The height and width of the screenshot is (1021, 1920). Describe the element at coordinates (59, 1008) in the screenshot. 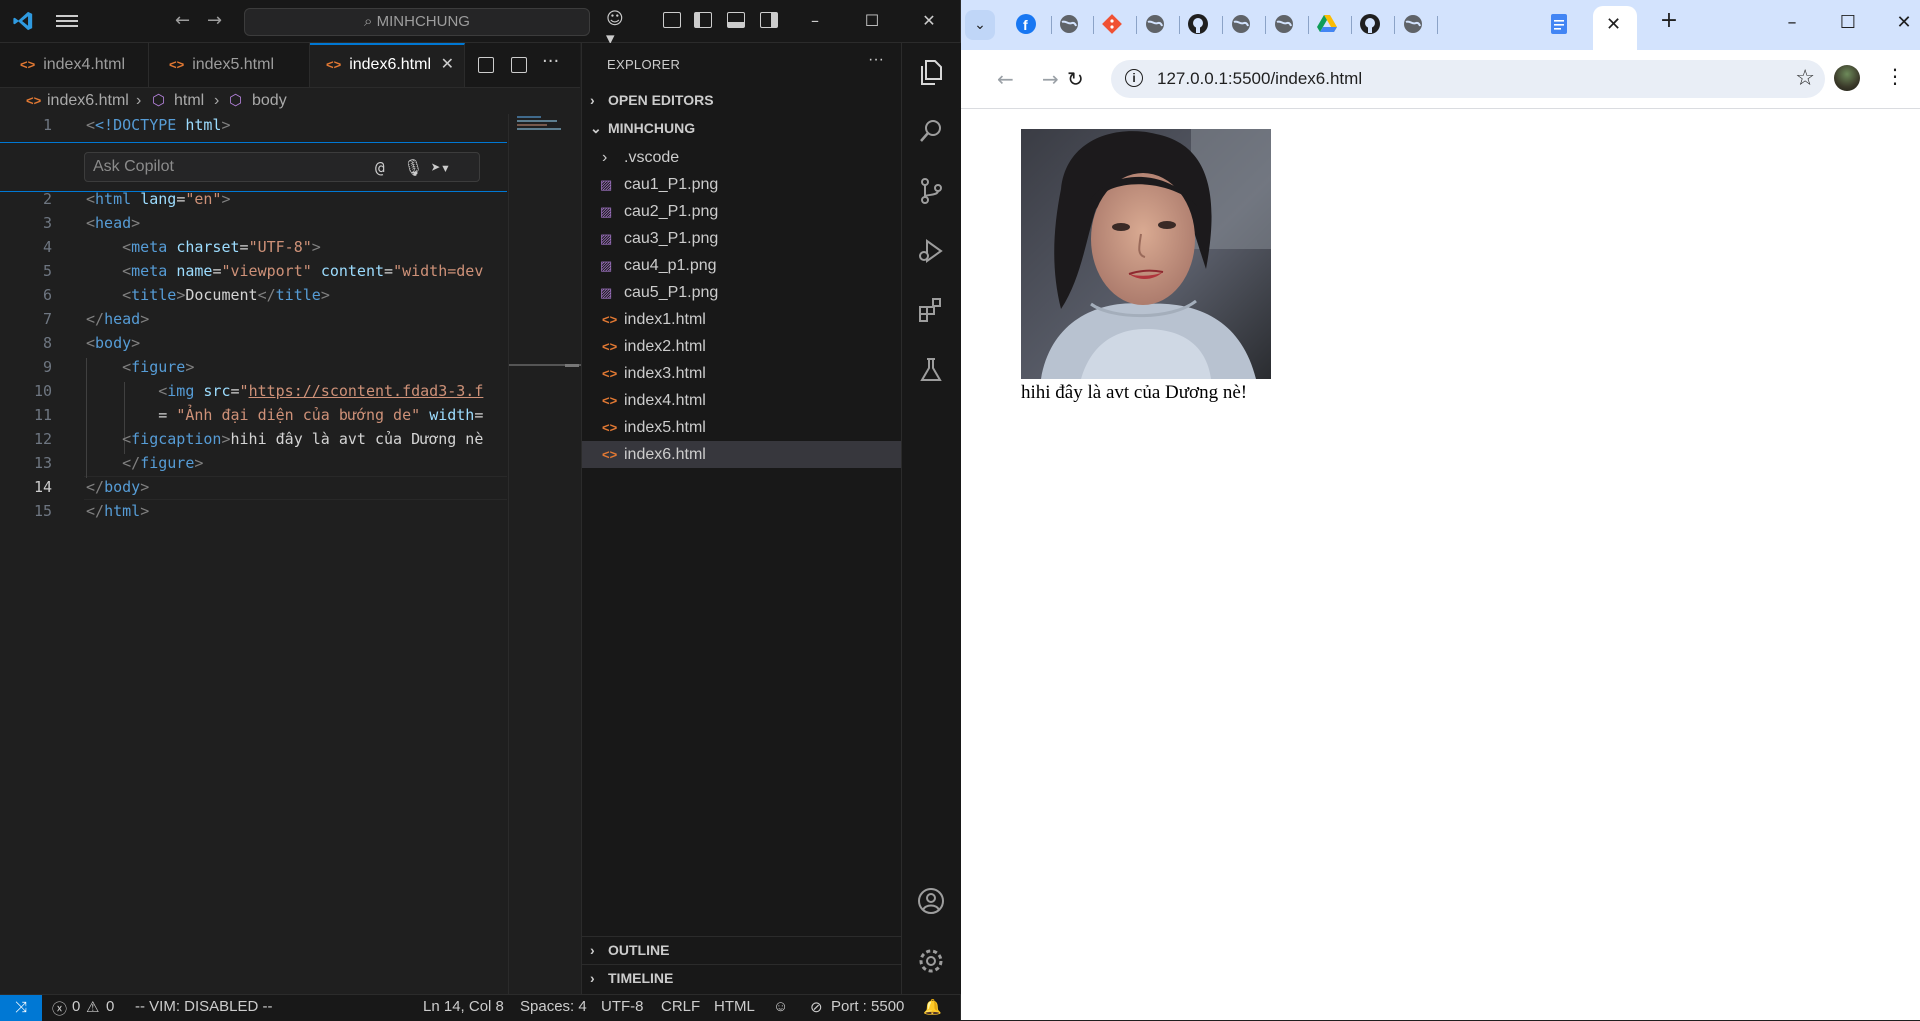

I see `error-icon: ⓧ` at that location.